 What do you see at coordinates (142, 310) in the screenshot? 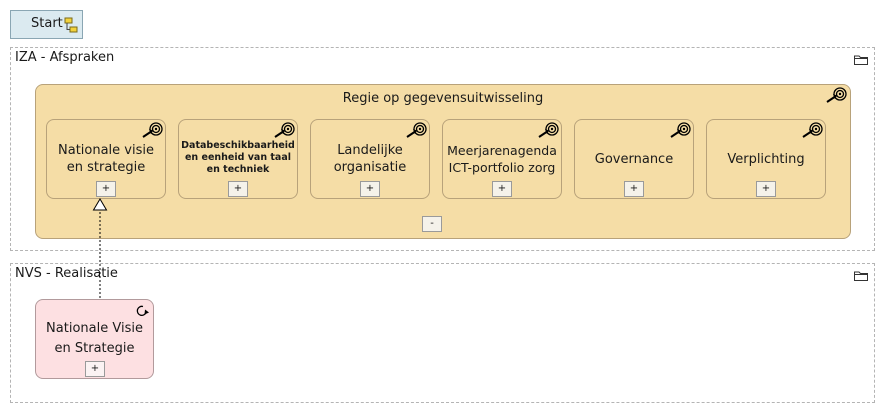
I see `process-icon` at bounding box center [142, 310].